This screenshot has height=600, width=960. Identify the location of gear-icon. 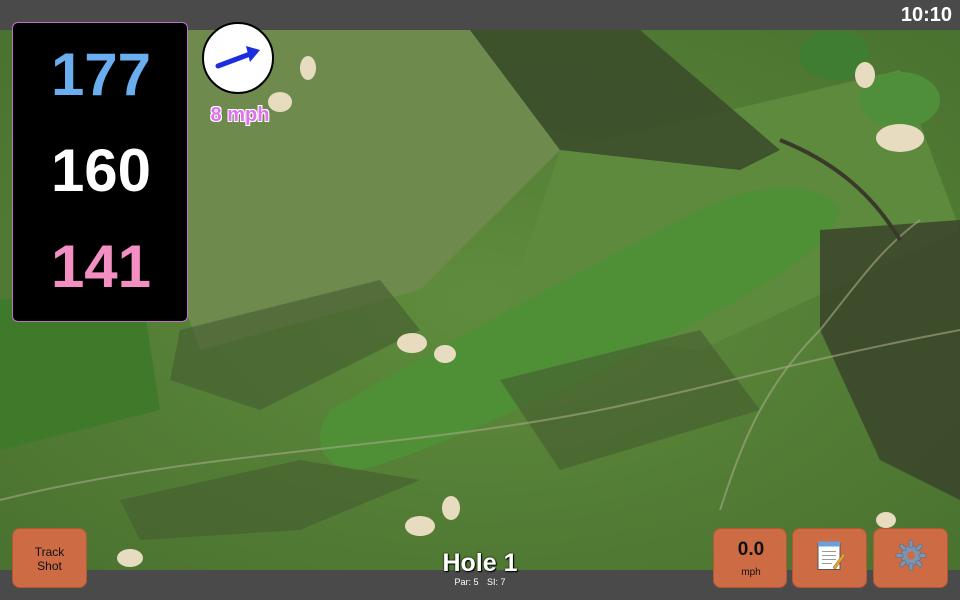
(911, 558).